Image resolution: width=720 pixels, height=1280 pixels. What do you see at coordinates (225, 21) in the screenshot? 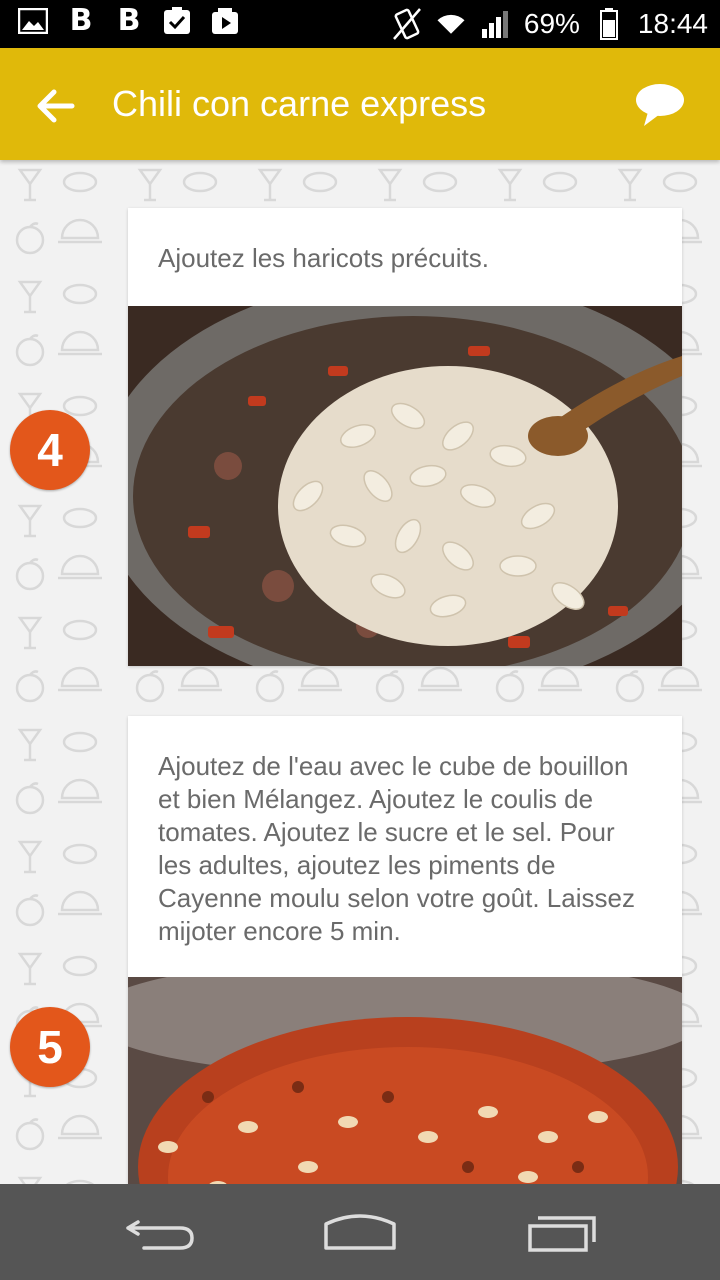
I see `play-icon` at bounding box center [225, 21].